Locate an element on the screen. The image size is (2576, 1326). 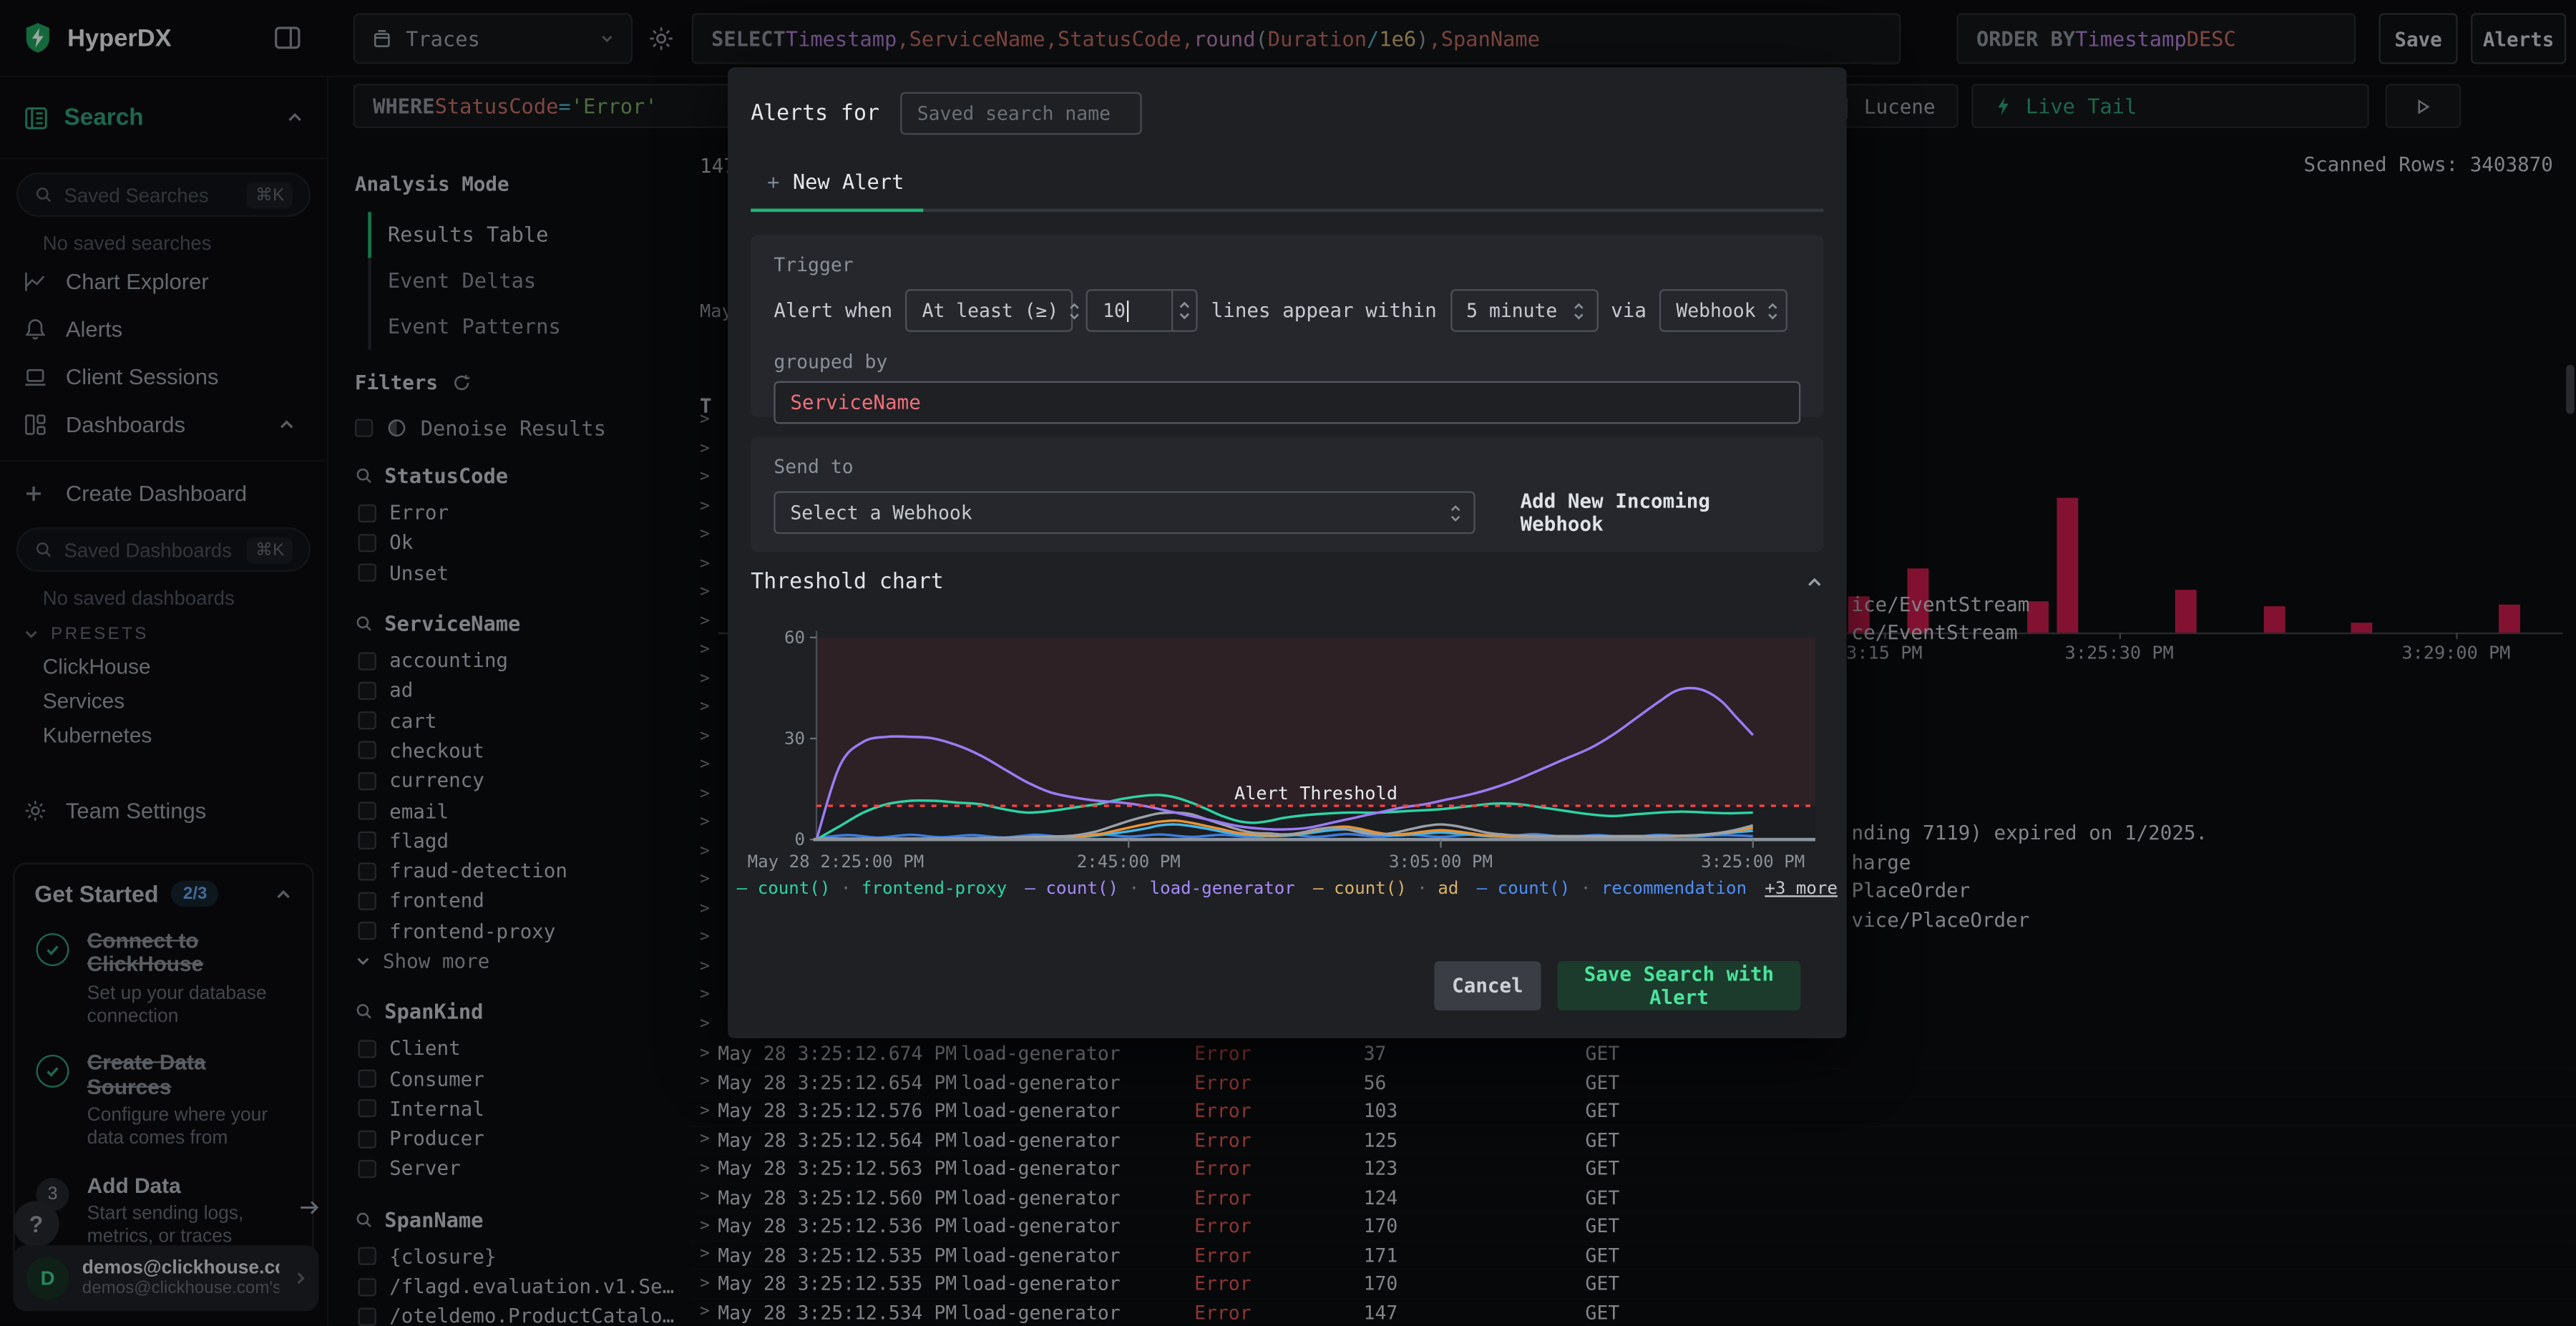
legend-series-name: frontend-proxy is located at coordinates (934, 889).